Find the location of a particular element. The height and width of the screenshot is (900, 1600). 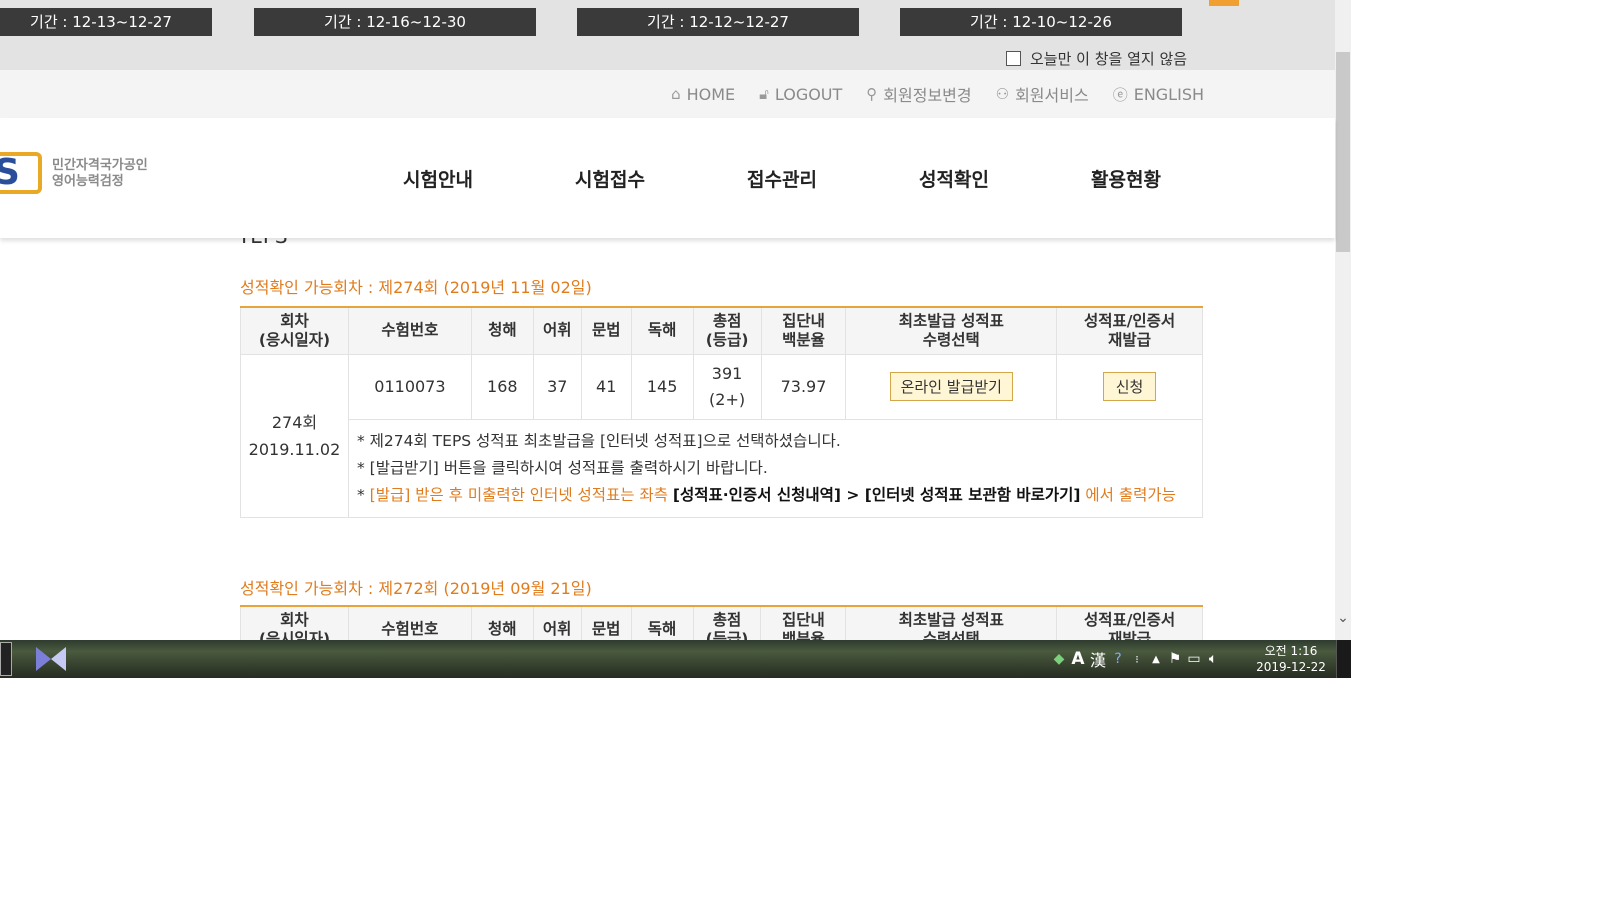

reissue-apply-button: 신청 is located at coordinates (1129, 386).